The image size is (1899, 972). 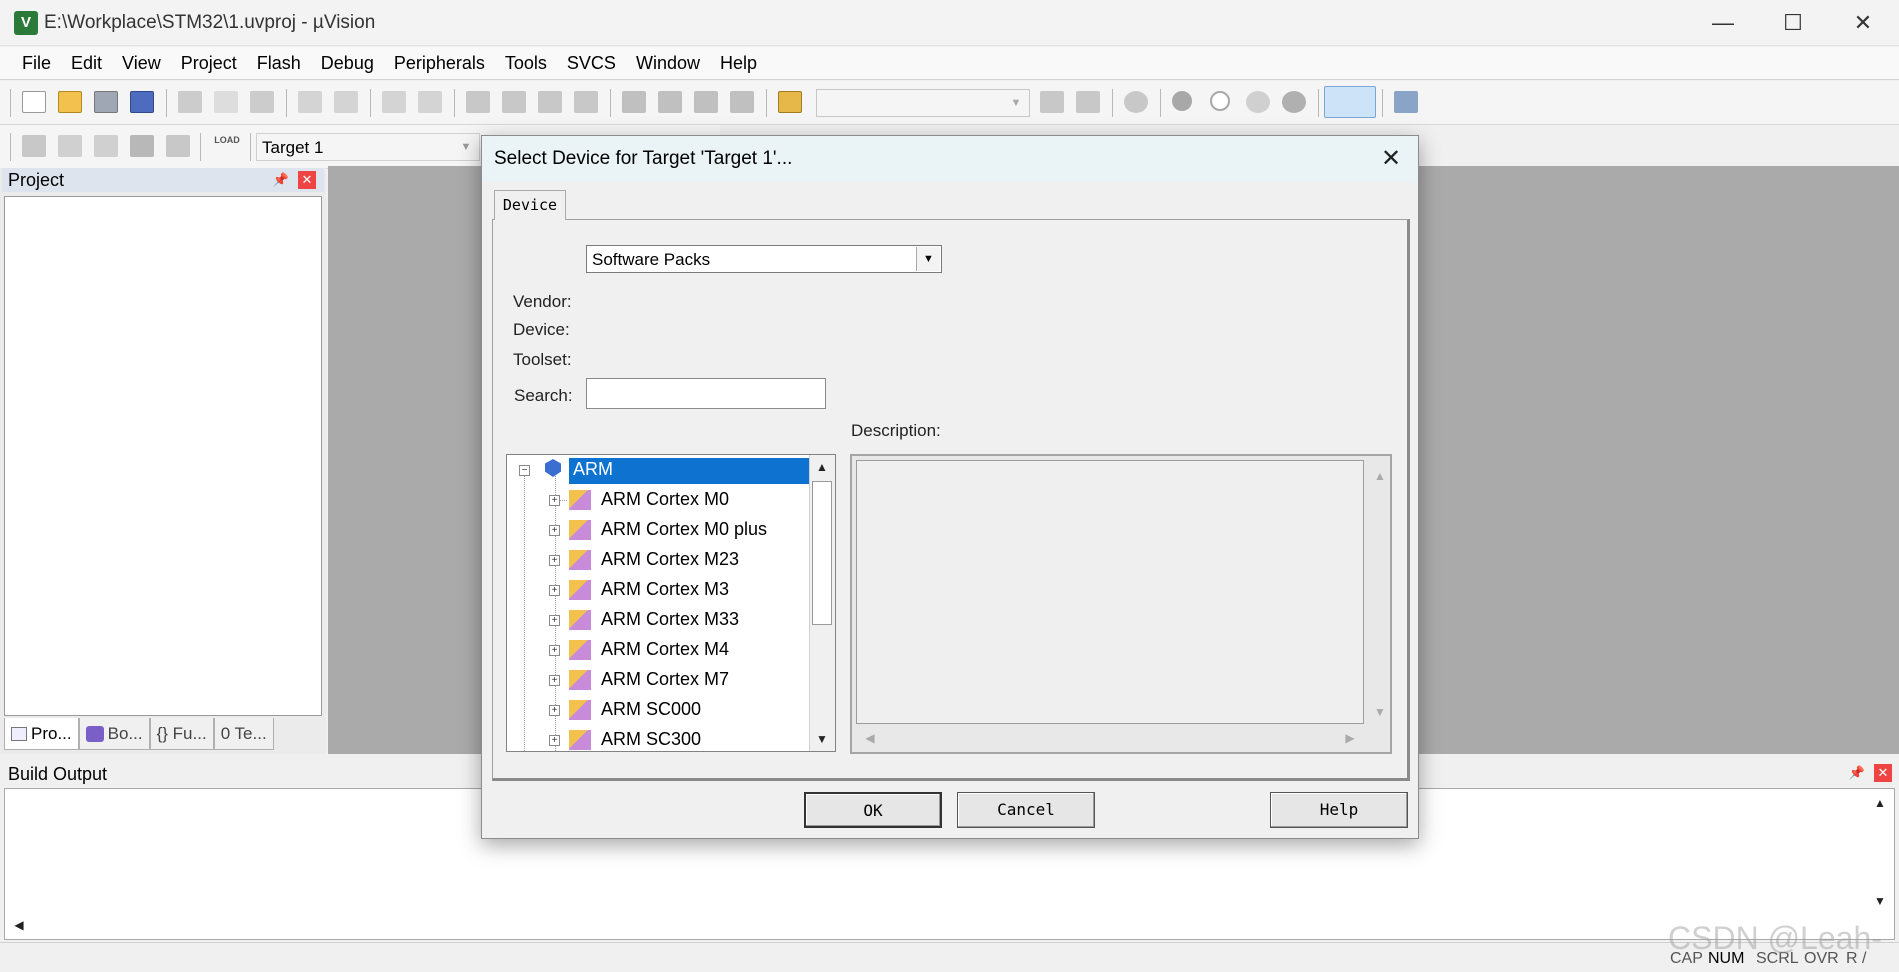 What do you see at coordinates (657, 530) in the screenshot?
I see `tree-item-cortex-m0-plus: + ARM Cortex M0 plus` at bounding box center [657, 530].